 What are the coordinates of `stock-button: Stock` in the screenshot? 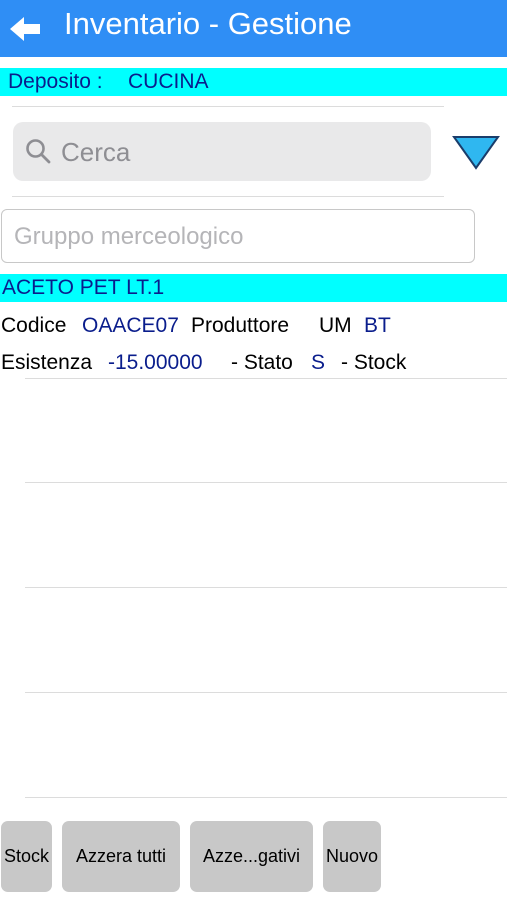 It's located at (26, 856).